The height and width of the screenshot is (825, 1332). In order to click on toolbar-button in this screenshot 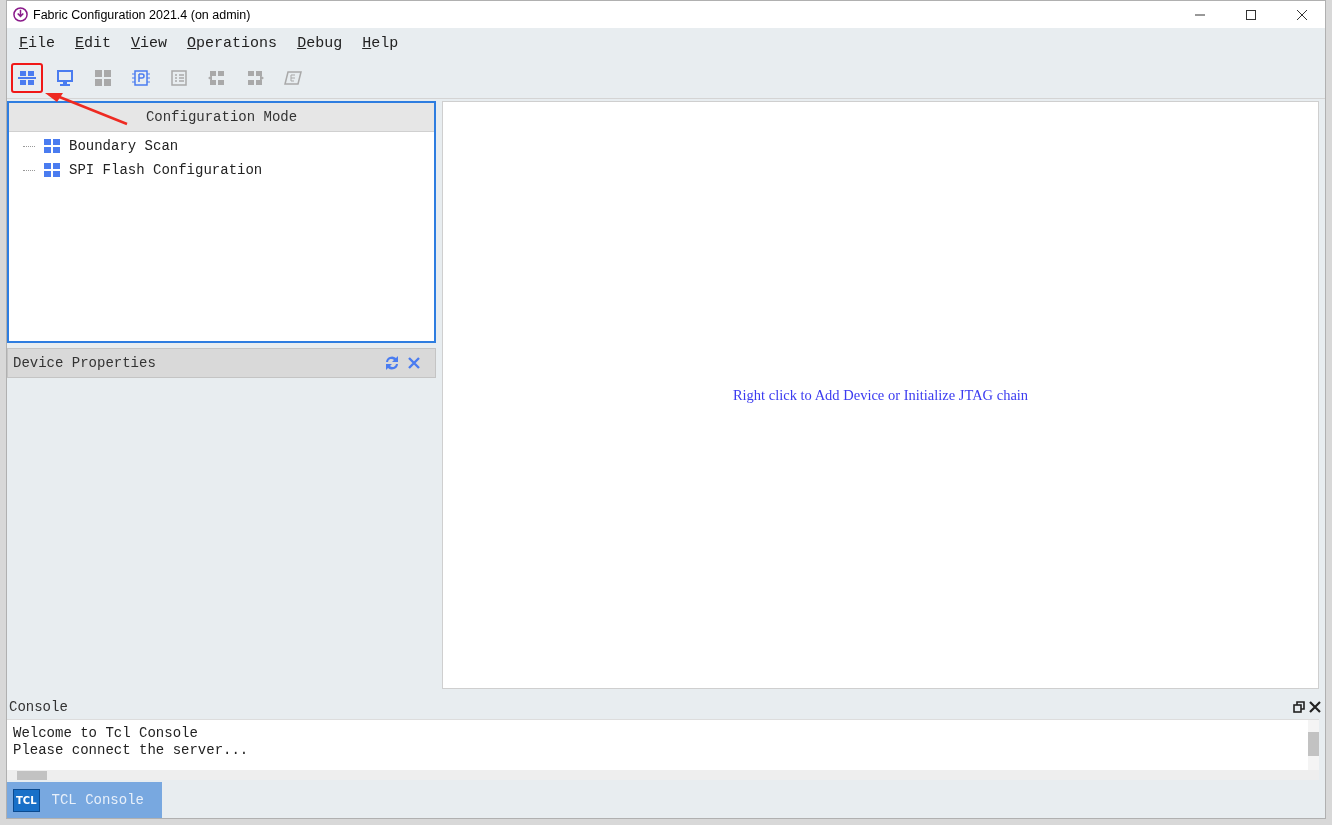, I will do `click(27, 78)`.